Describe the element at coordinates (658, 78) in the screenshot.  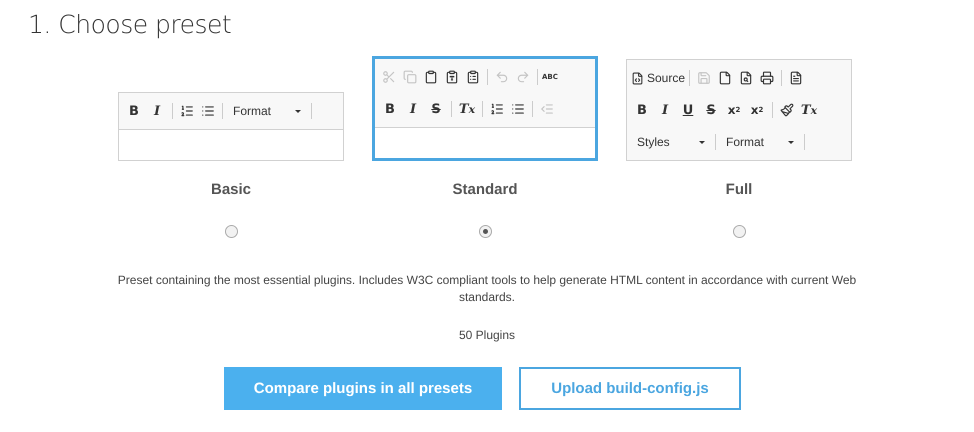
I see `source-button: Source` at that location.